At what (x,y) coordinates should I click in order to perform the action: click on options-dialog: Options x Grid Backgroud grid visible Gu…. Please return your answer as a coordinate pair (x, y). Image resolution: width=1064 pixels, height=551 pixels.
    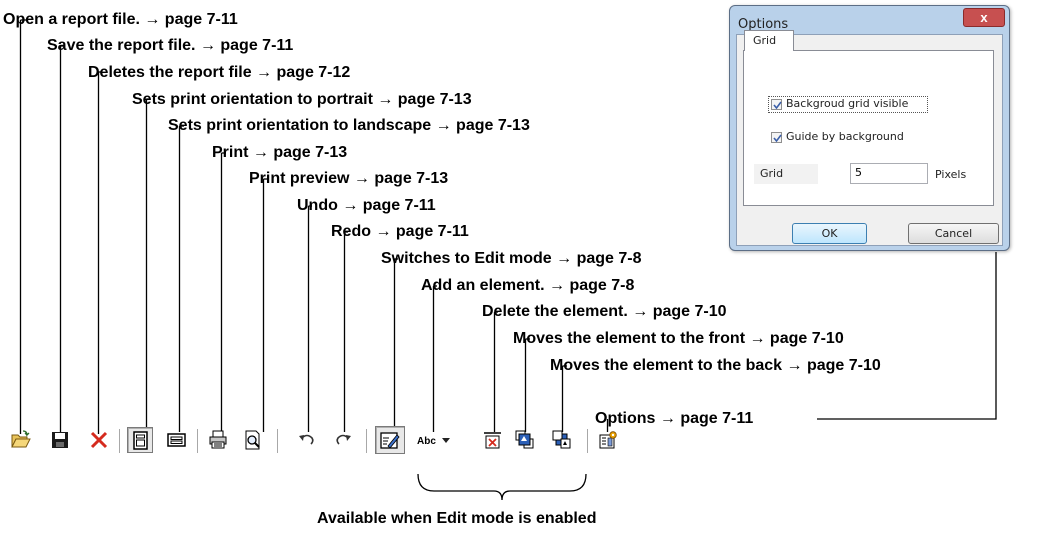
    Looking at the image, I should click on (869, 128).